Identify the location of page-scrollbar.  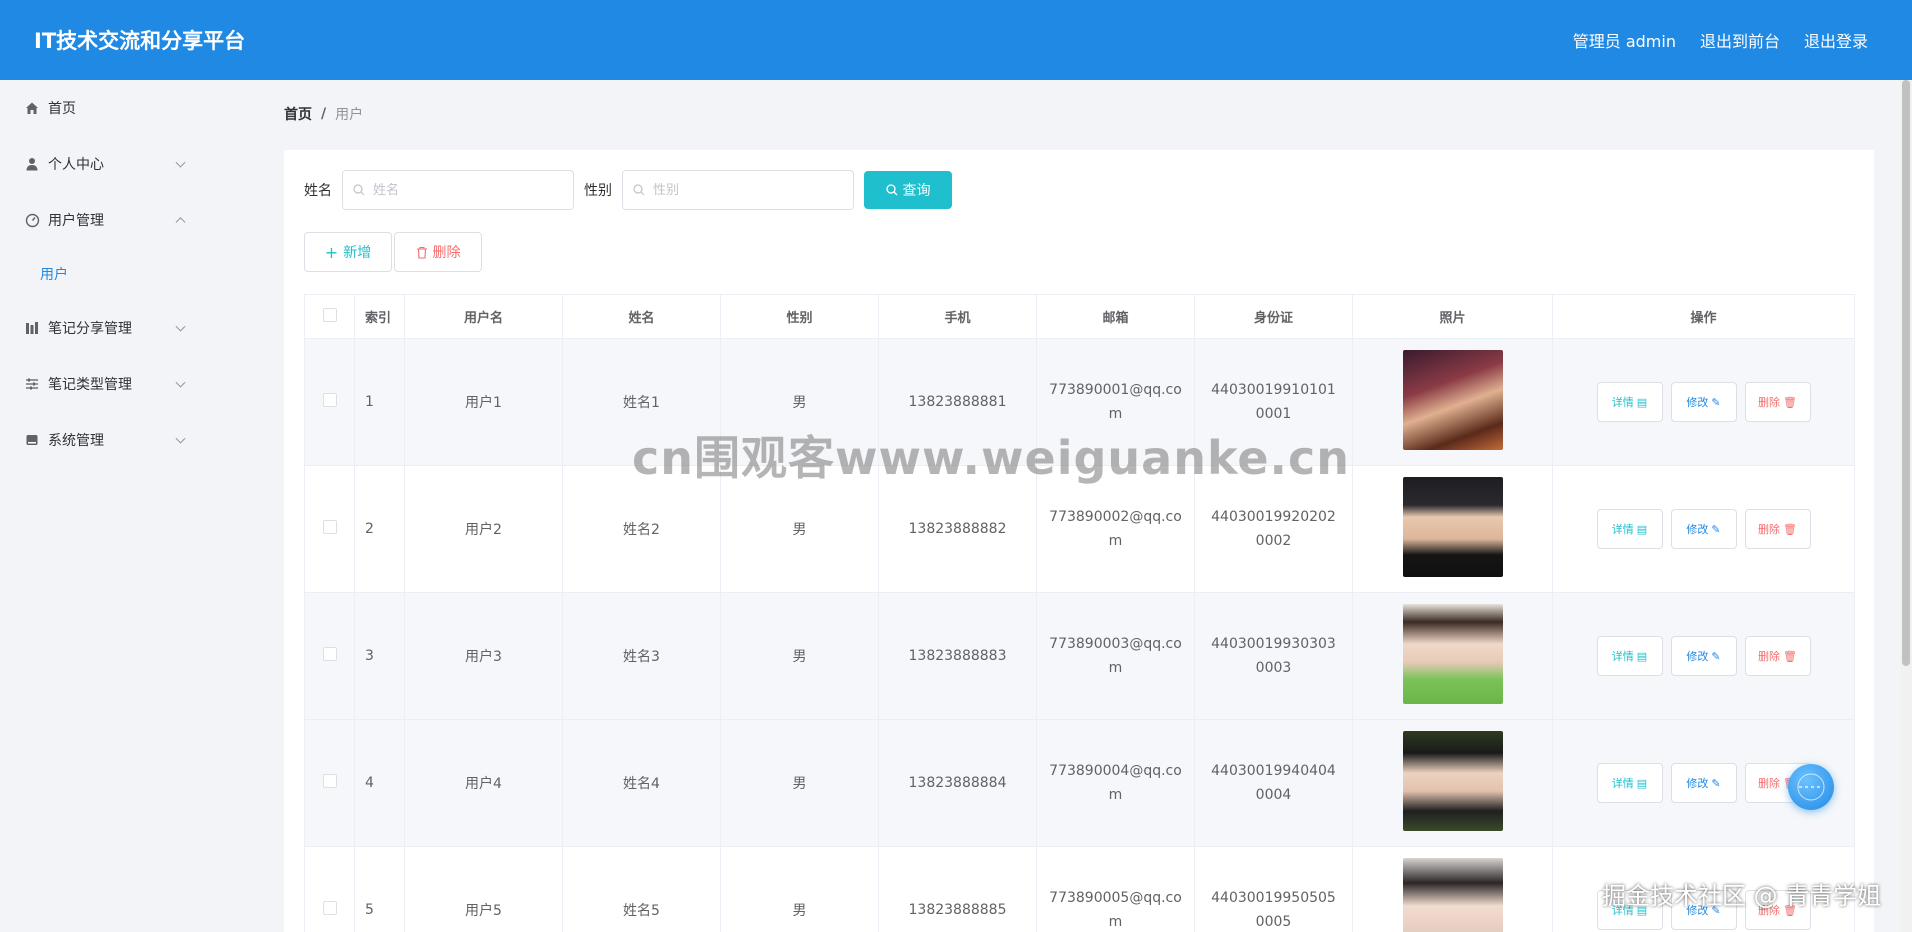
(1906, 506).